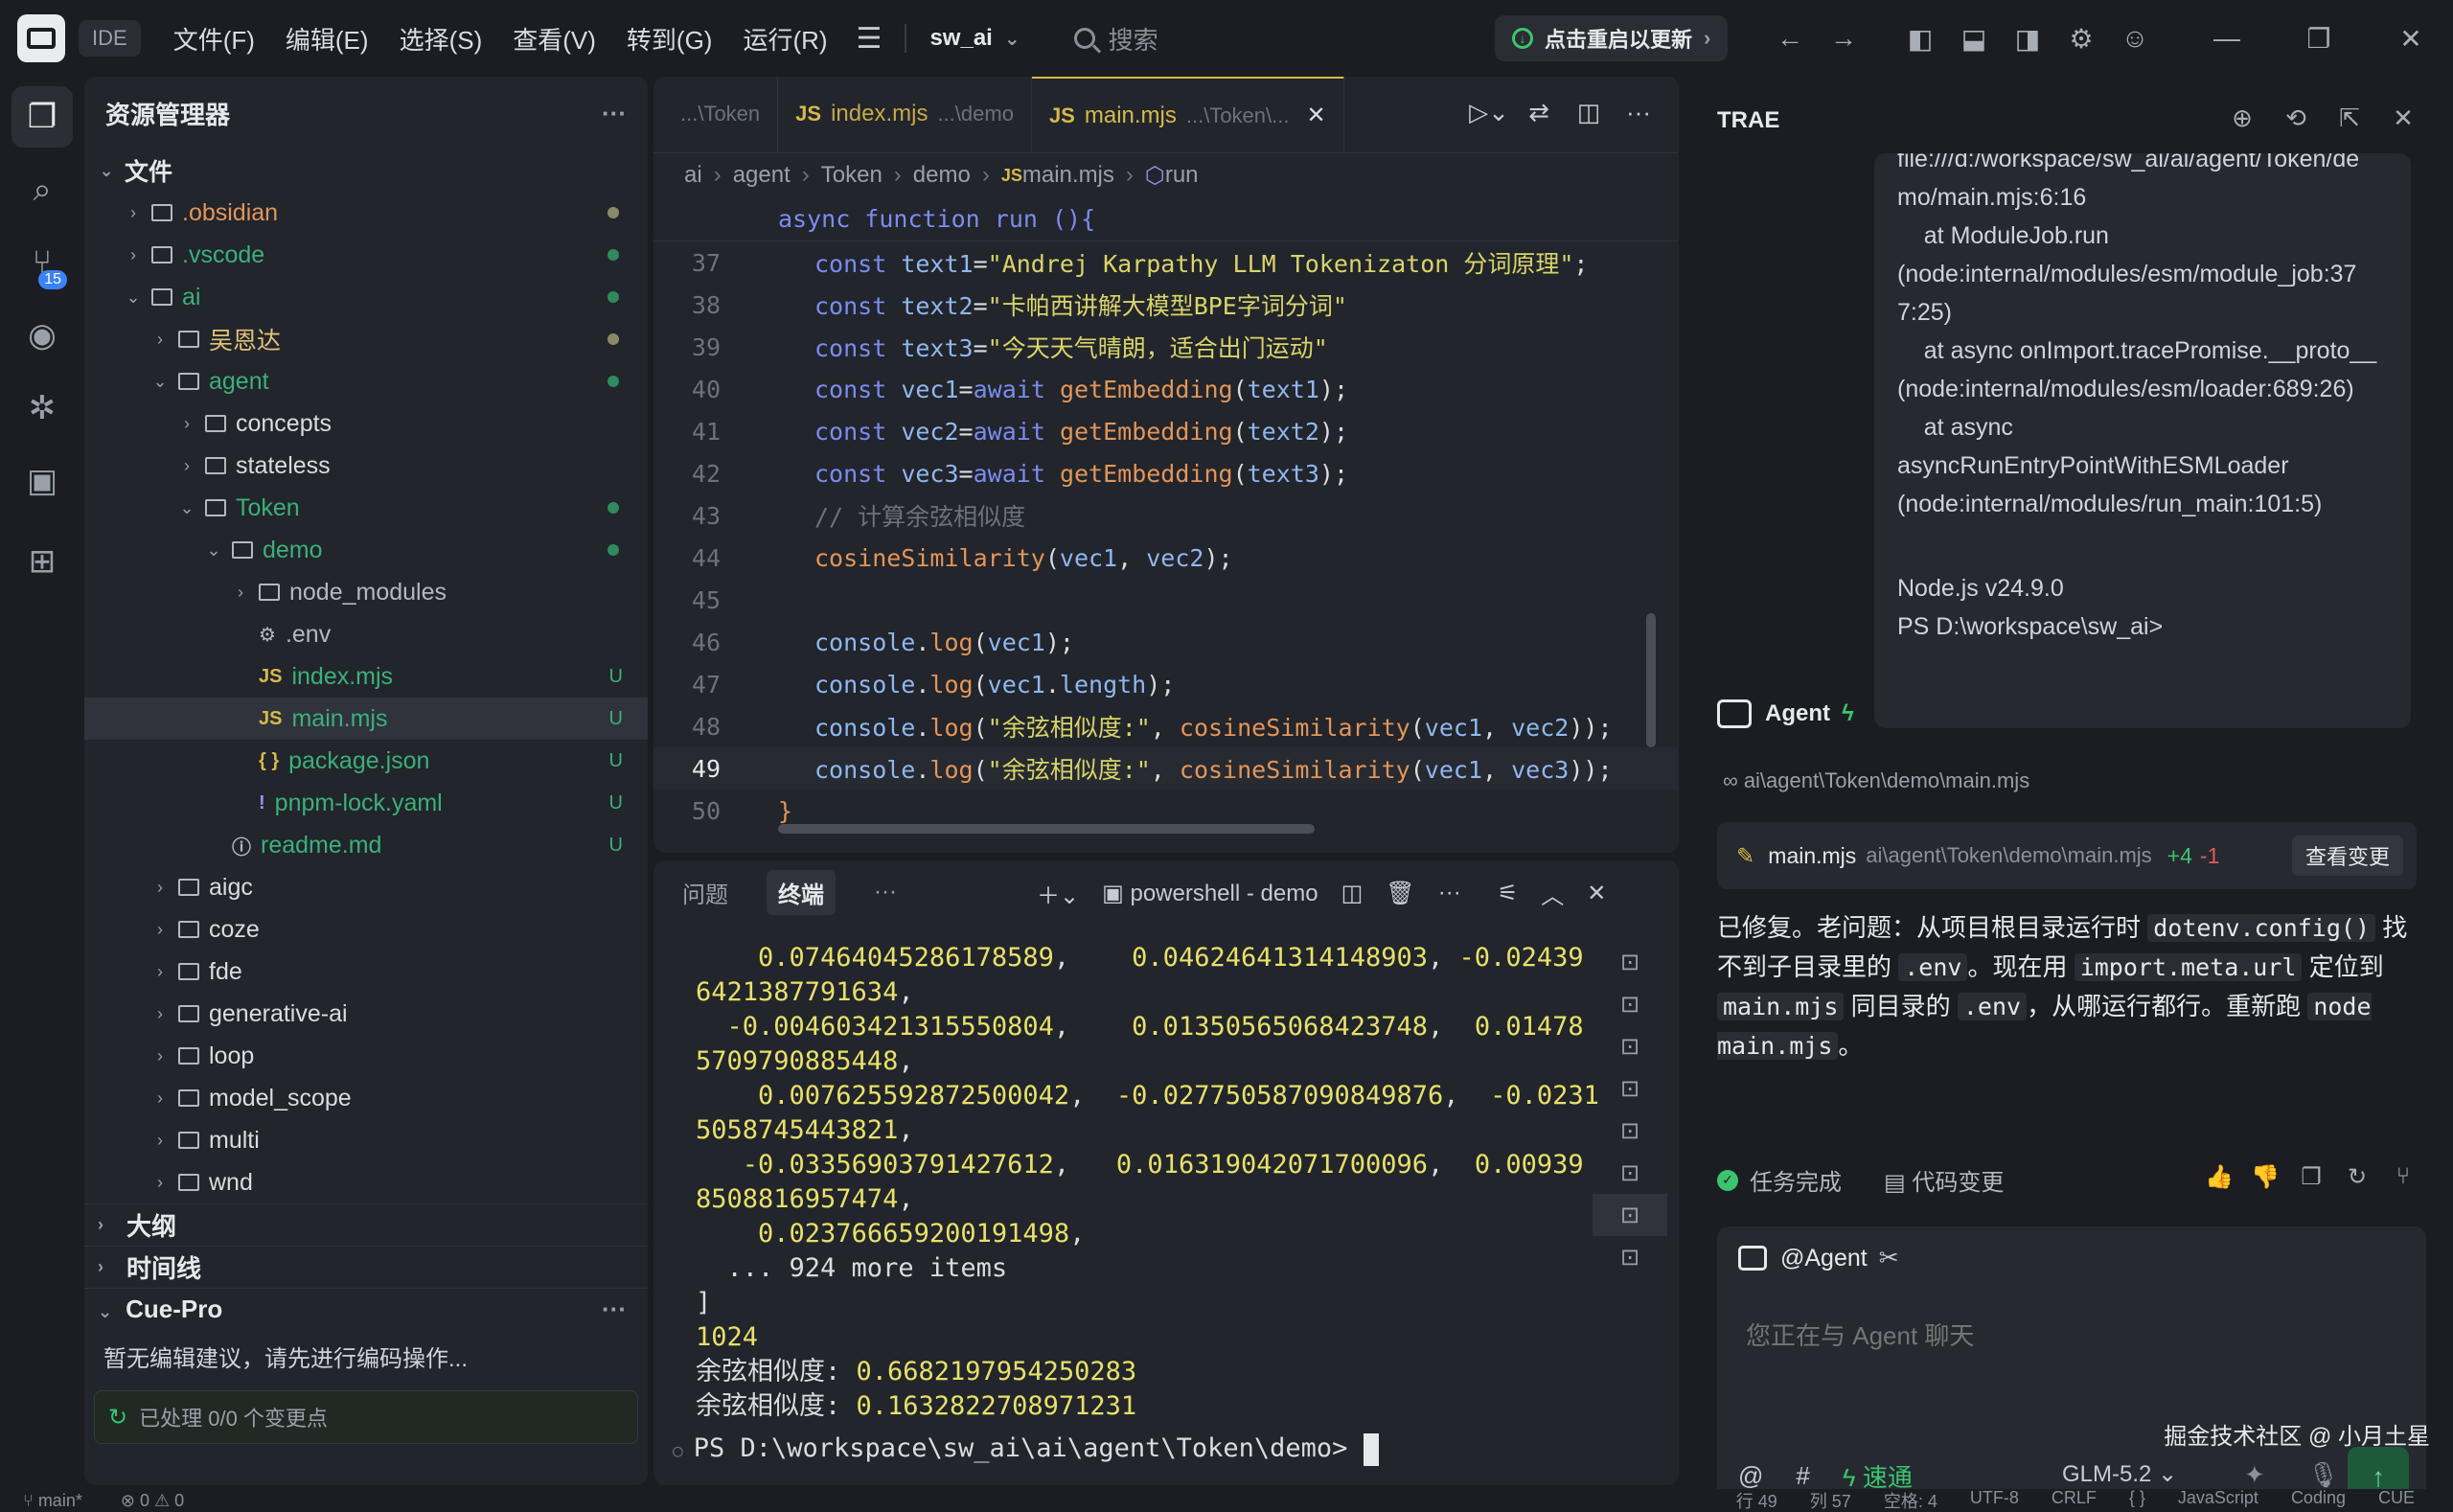 Image resolution: width=2453 pixels, height=1512 pixels. Describe the element at coordinates (762, 176) in the screenshot. I see `breadcrumb-item: agent` at that location.